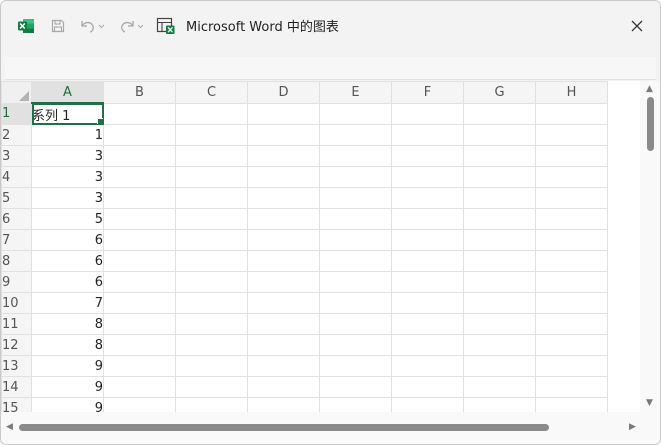 The image size is (661, 445). I want to click on select-all-corner, so click(16, 92).